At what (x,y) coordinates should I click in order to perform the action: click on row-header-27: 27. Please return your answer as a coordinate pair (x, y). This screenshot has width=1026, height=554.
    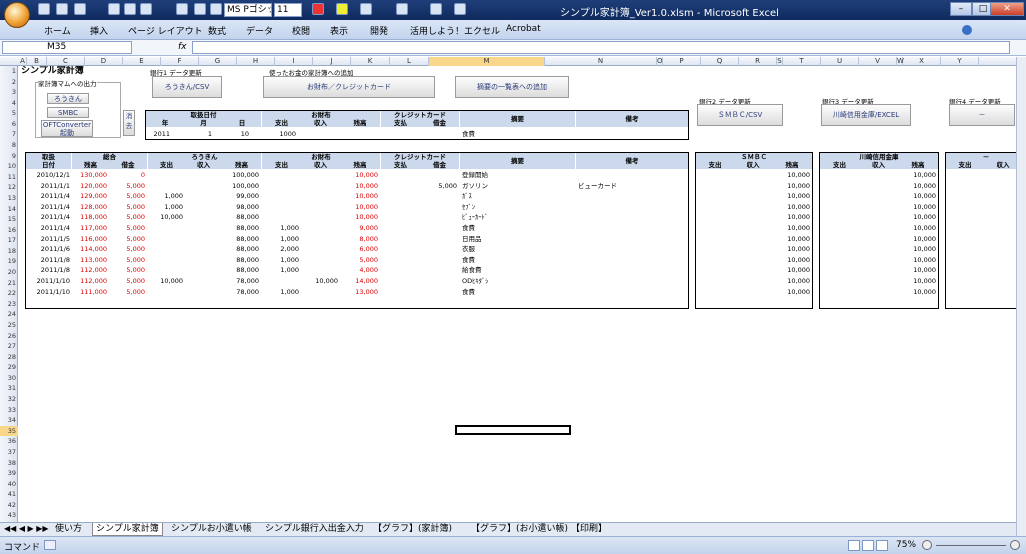
    Looking at the image, I should click on (9, 346).